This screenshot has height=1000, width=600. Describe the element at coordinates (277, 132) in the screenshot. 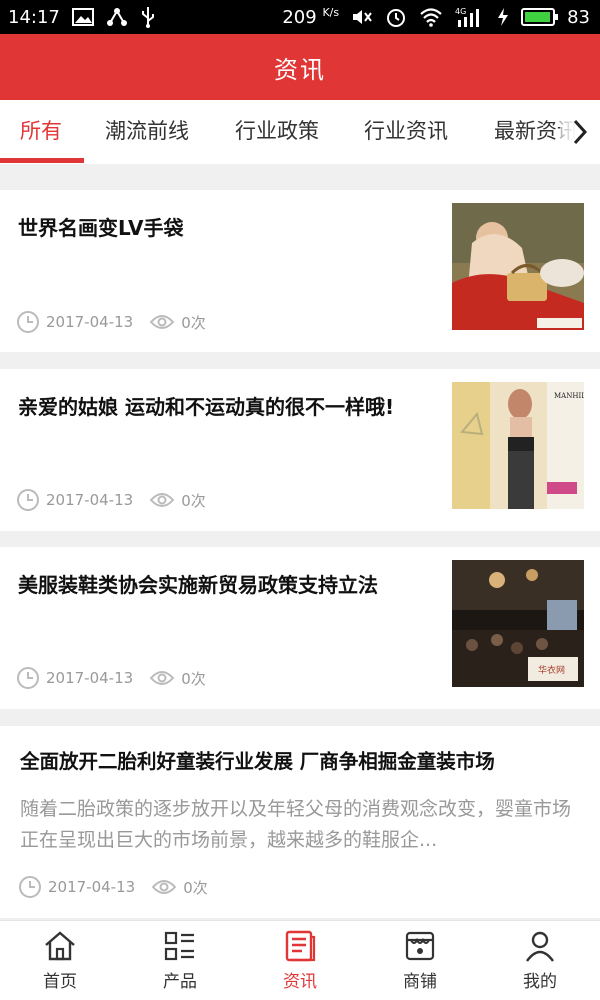

I see `tab-industry-policy: 行业政策` at that location.